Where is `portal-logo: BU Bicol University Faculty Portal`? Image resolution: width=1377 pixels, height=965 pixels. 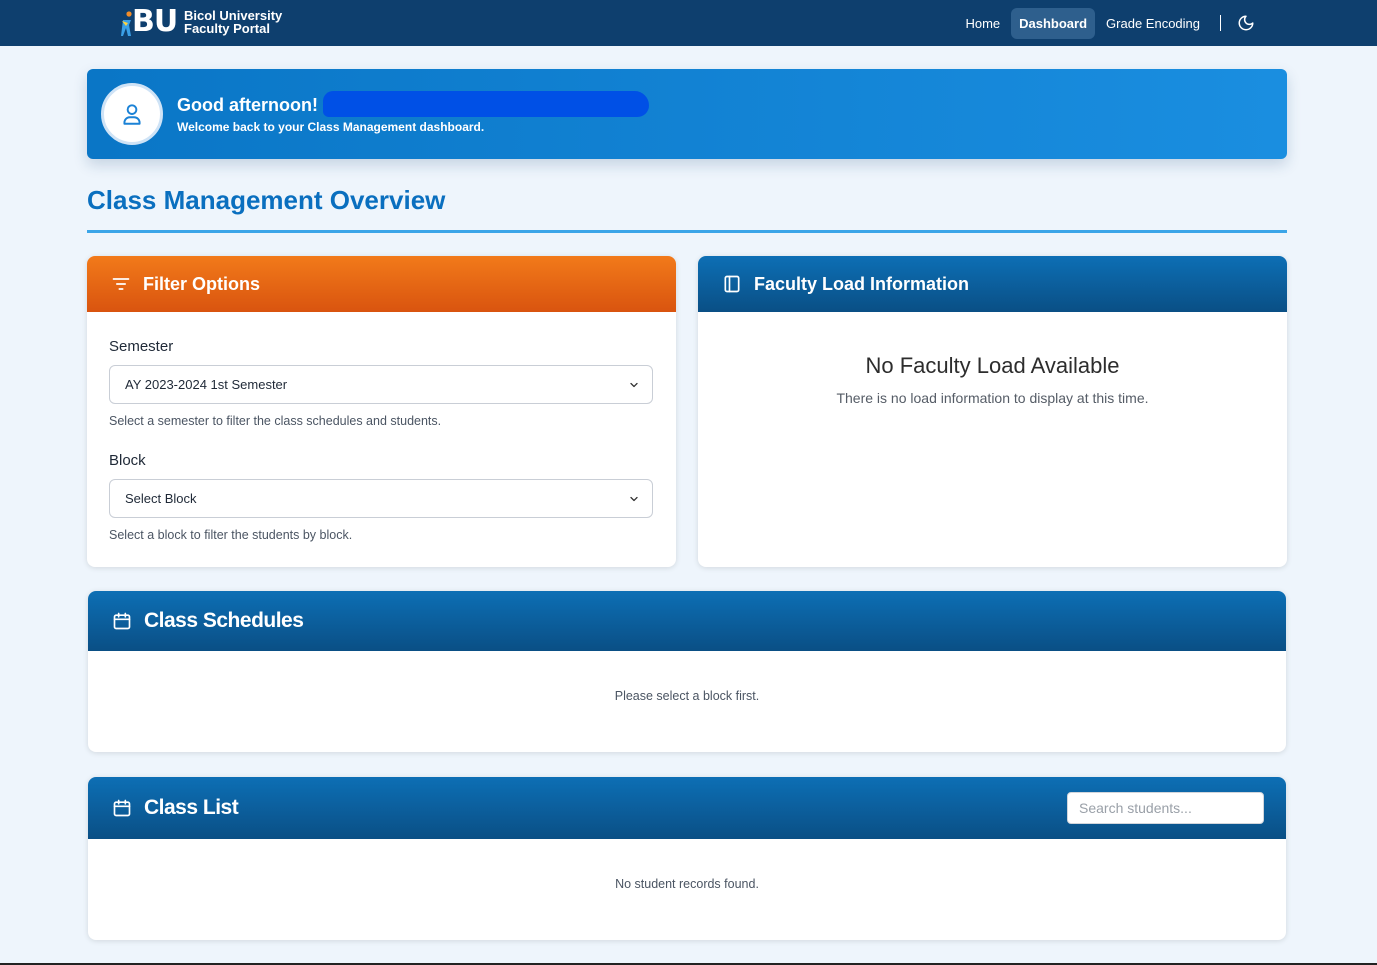
portal-logo: BU Bicol University Faculty Portal is located at coordinates (200, 22).